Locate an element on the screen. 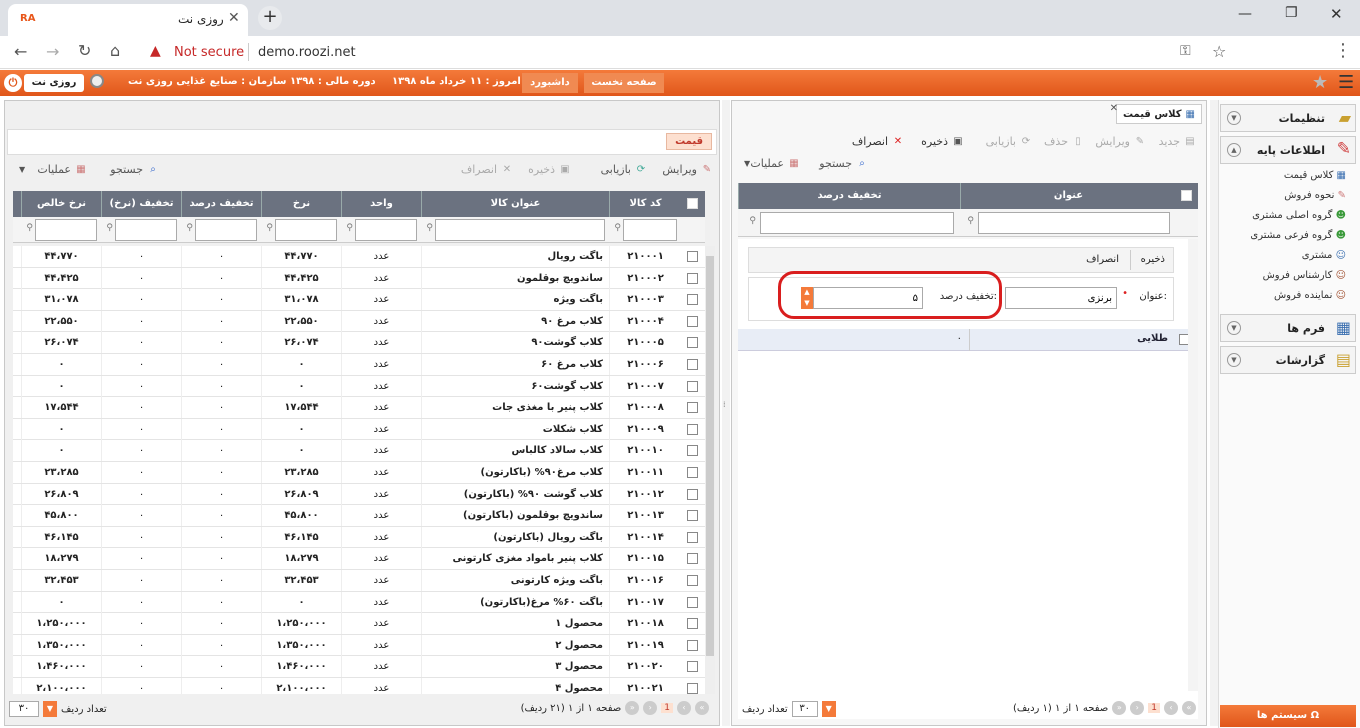 The width and height of the screenshot is (1360, 728). search-button: جستجو ⌕ is located at coordinates (843, 163).